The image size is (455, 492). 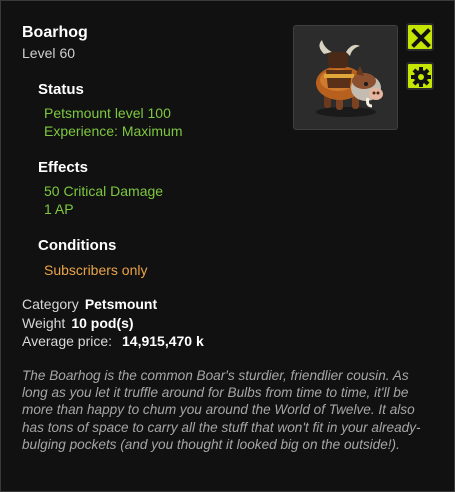 What do you see at coordinates (113, 131) in the screenshot?
I see `status-line: Experience: Maximum` at bounding box center [113, 131].